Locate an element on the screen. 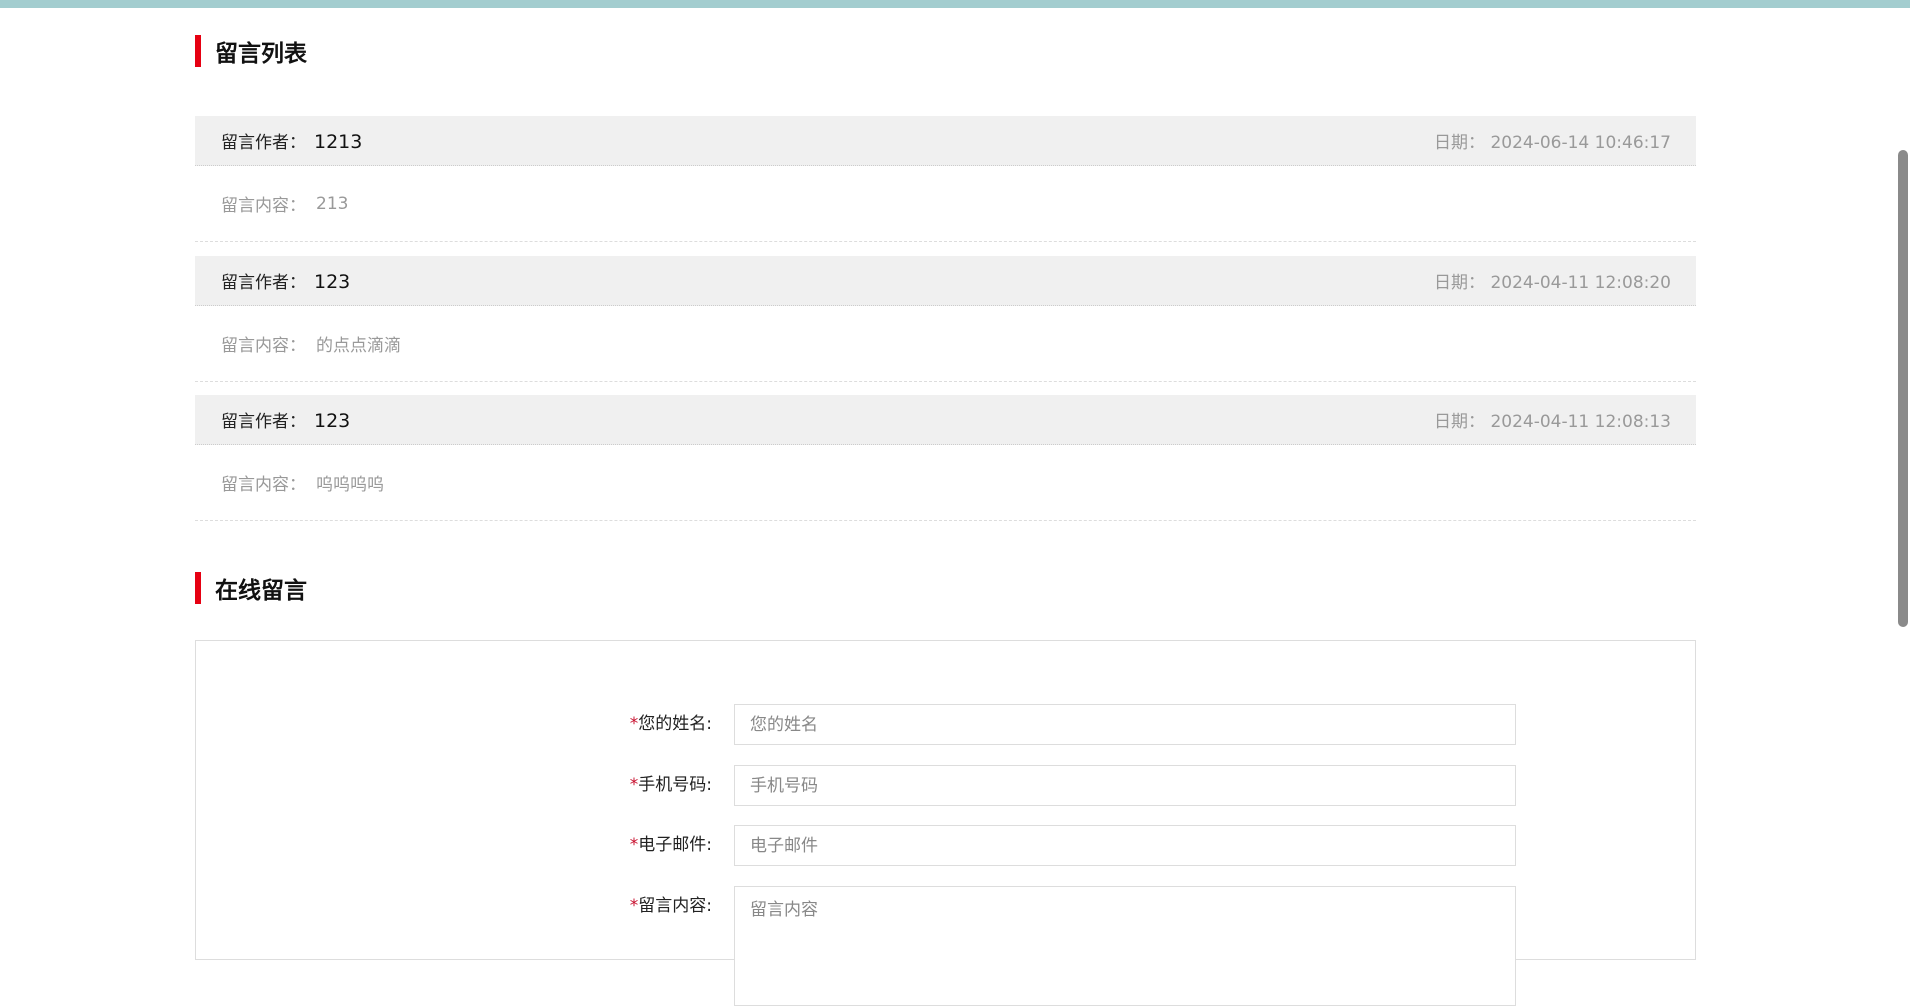 This screenshot has width=1910, height=1006. phone-label: *手机号码: is located at coordinates (454, 785).